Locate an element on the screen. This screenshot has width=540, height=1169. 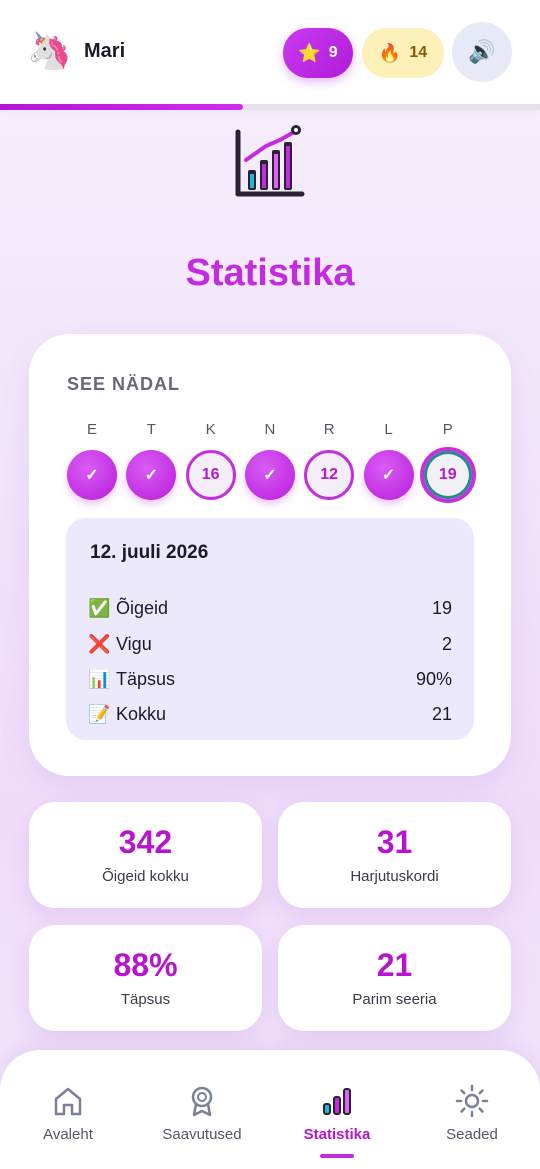
stat-value: 88% is located at coordinates (145, 965).